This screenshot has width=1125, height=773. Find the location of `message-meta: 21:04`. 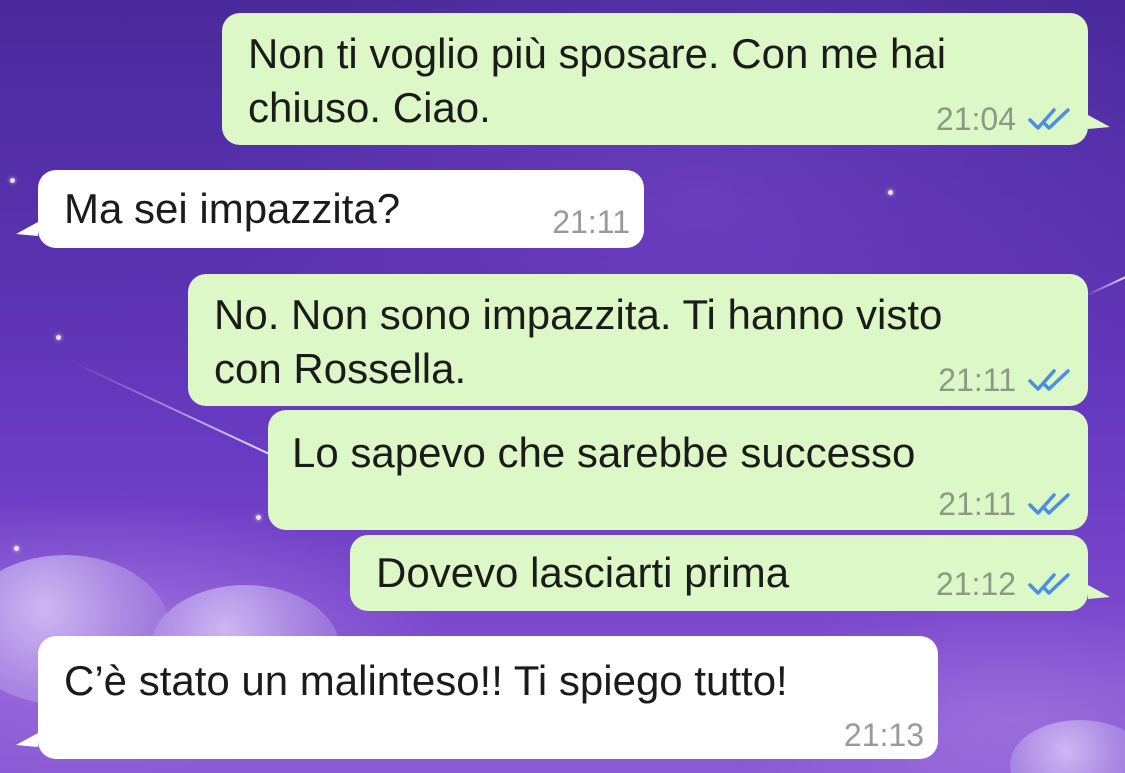

message-meta: 21:04 is located at coordinates (1005, 119).